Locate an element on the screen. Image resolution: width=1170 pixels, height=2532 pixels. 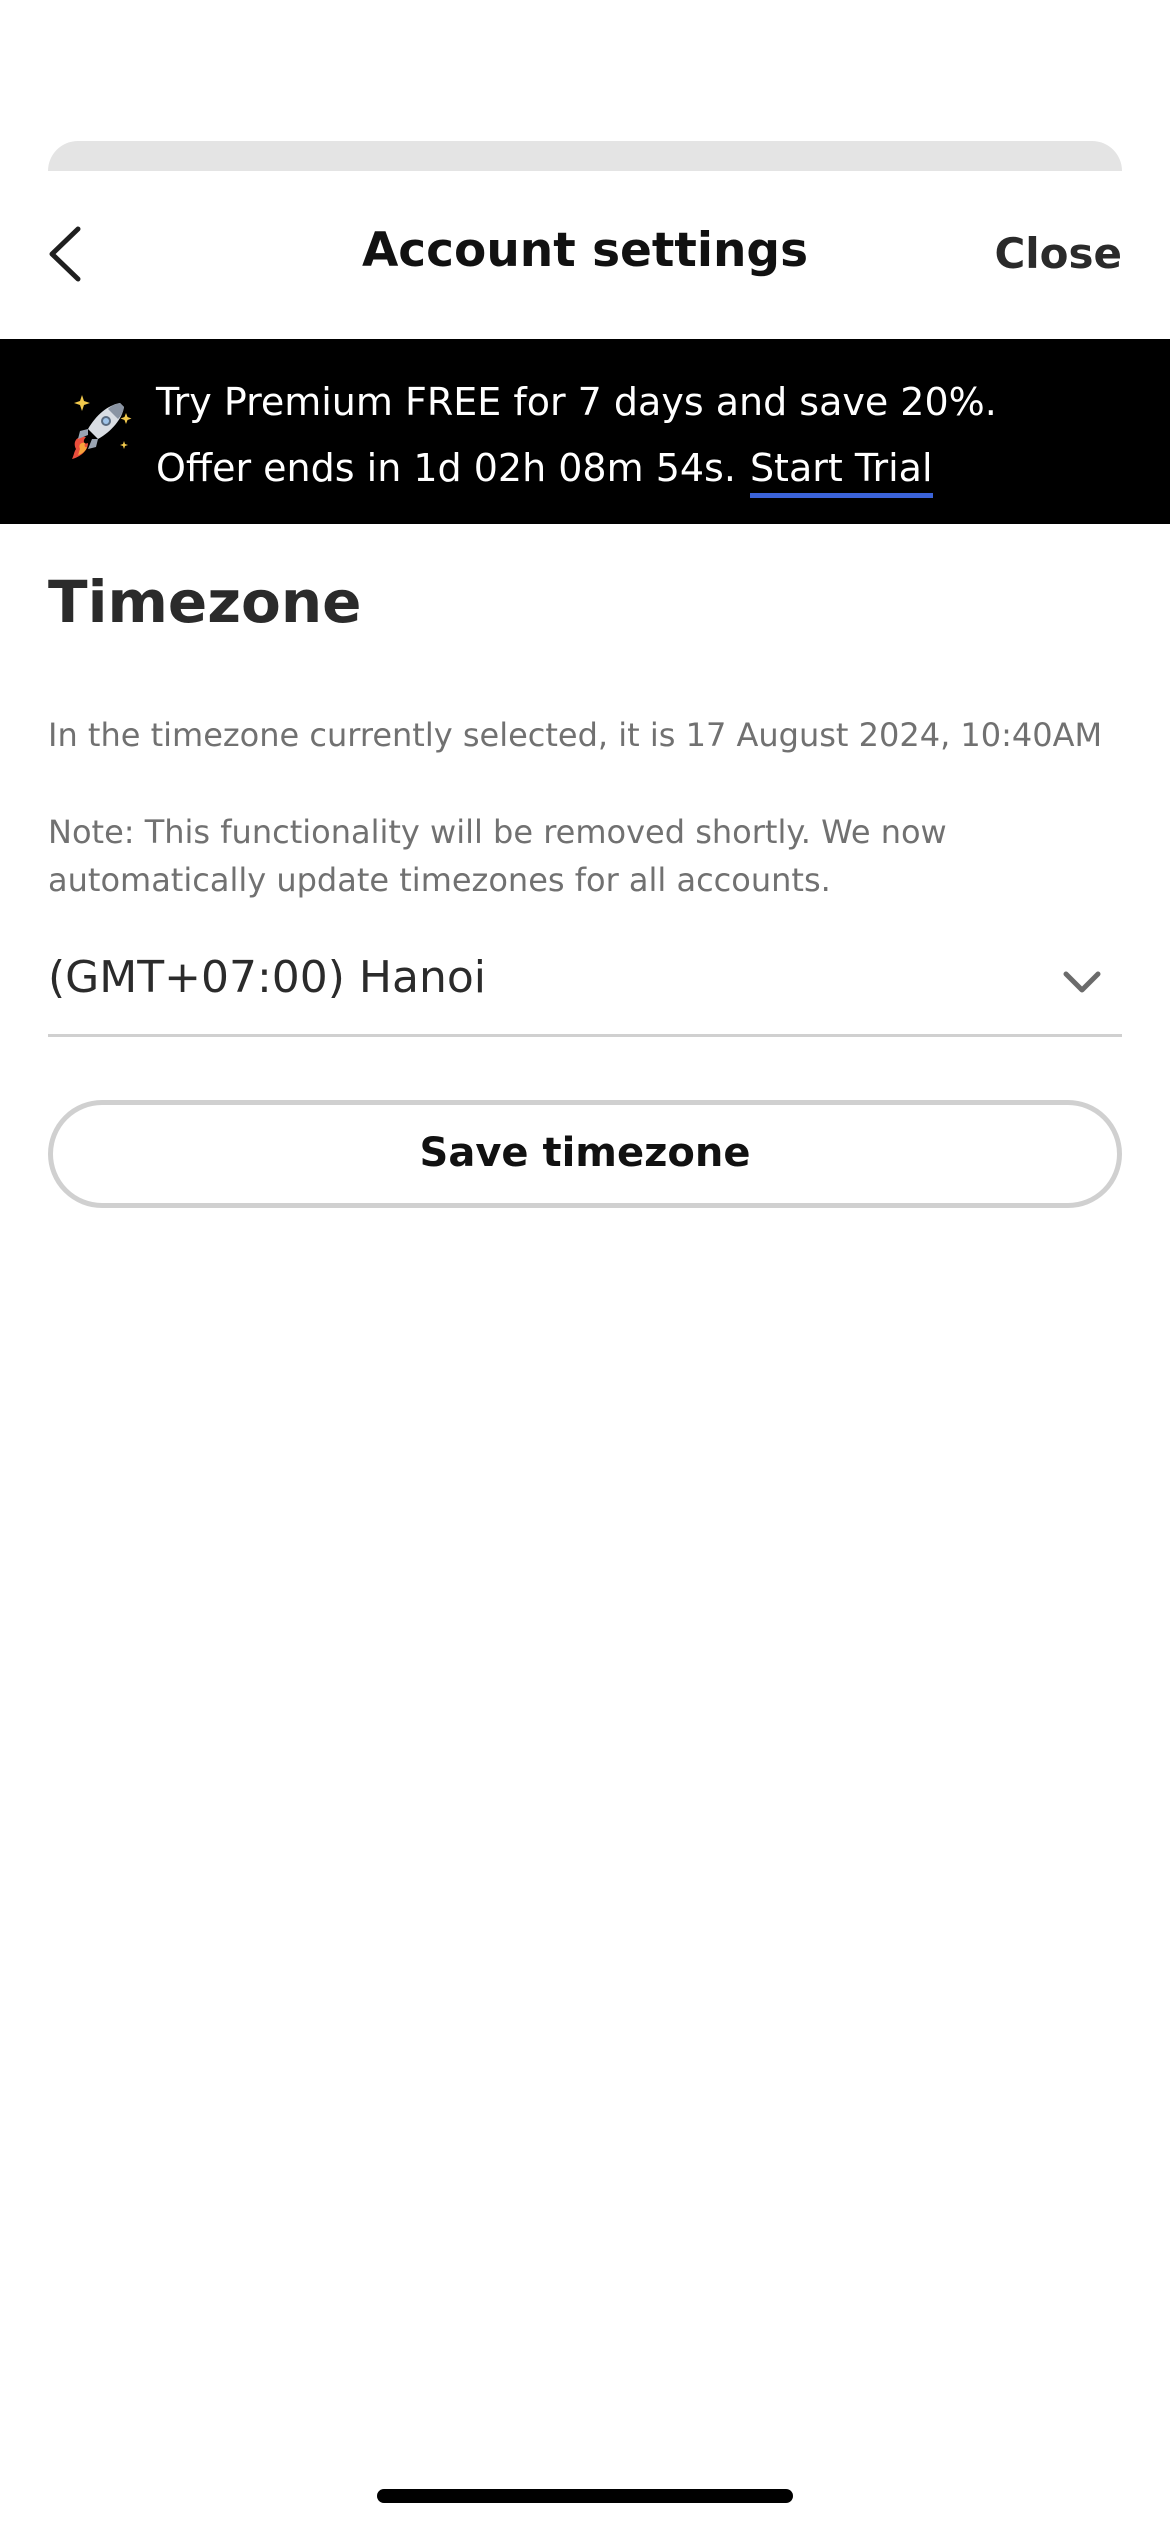
save-timezone-label: Save timezone is located at coordinates (585, 1153).